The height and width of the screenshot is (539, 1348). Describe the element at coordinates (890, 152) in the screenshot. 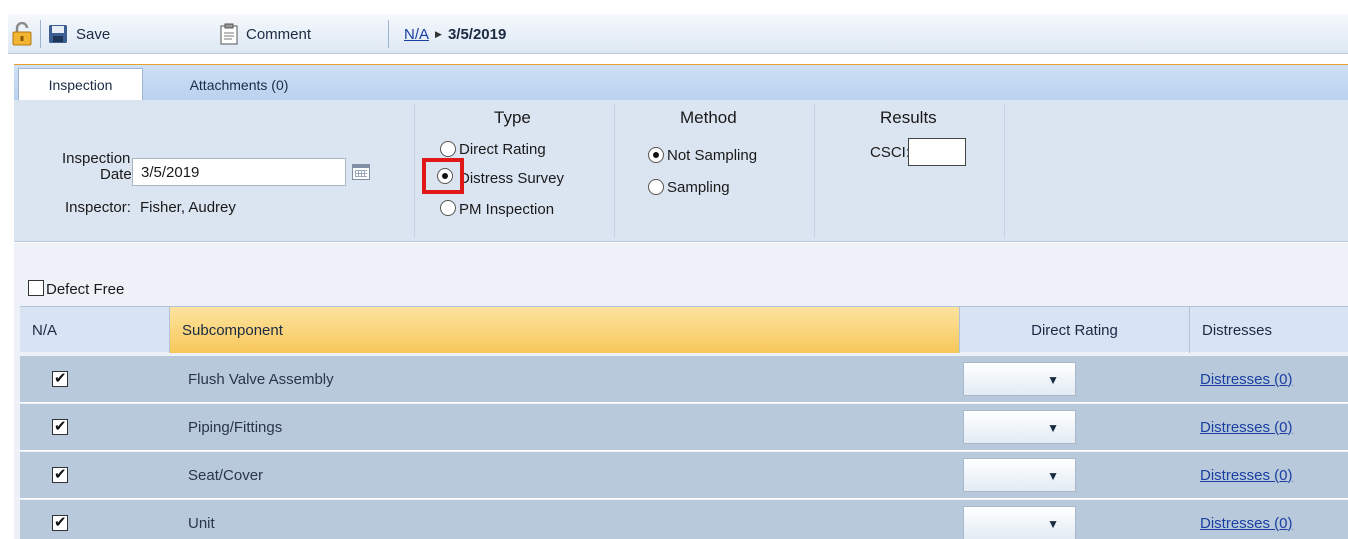

I see `csci-label: CSCI:` at that location.